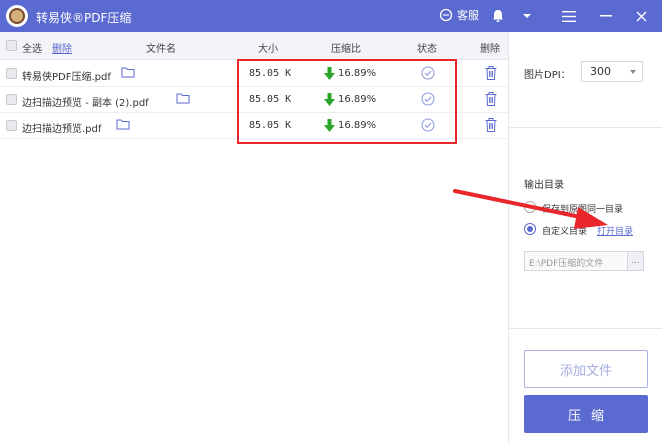 Image resolution: width=662 pixels, height=444 pixels. I want to click on file-name: 转易侠PDF压缩.pdf, so click(66, 77).